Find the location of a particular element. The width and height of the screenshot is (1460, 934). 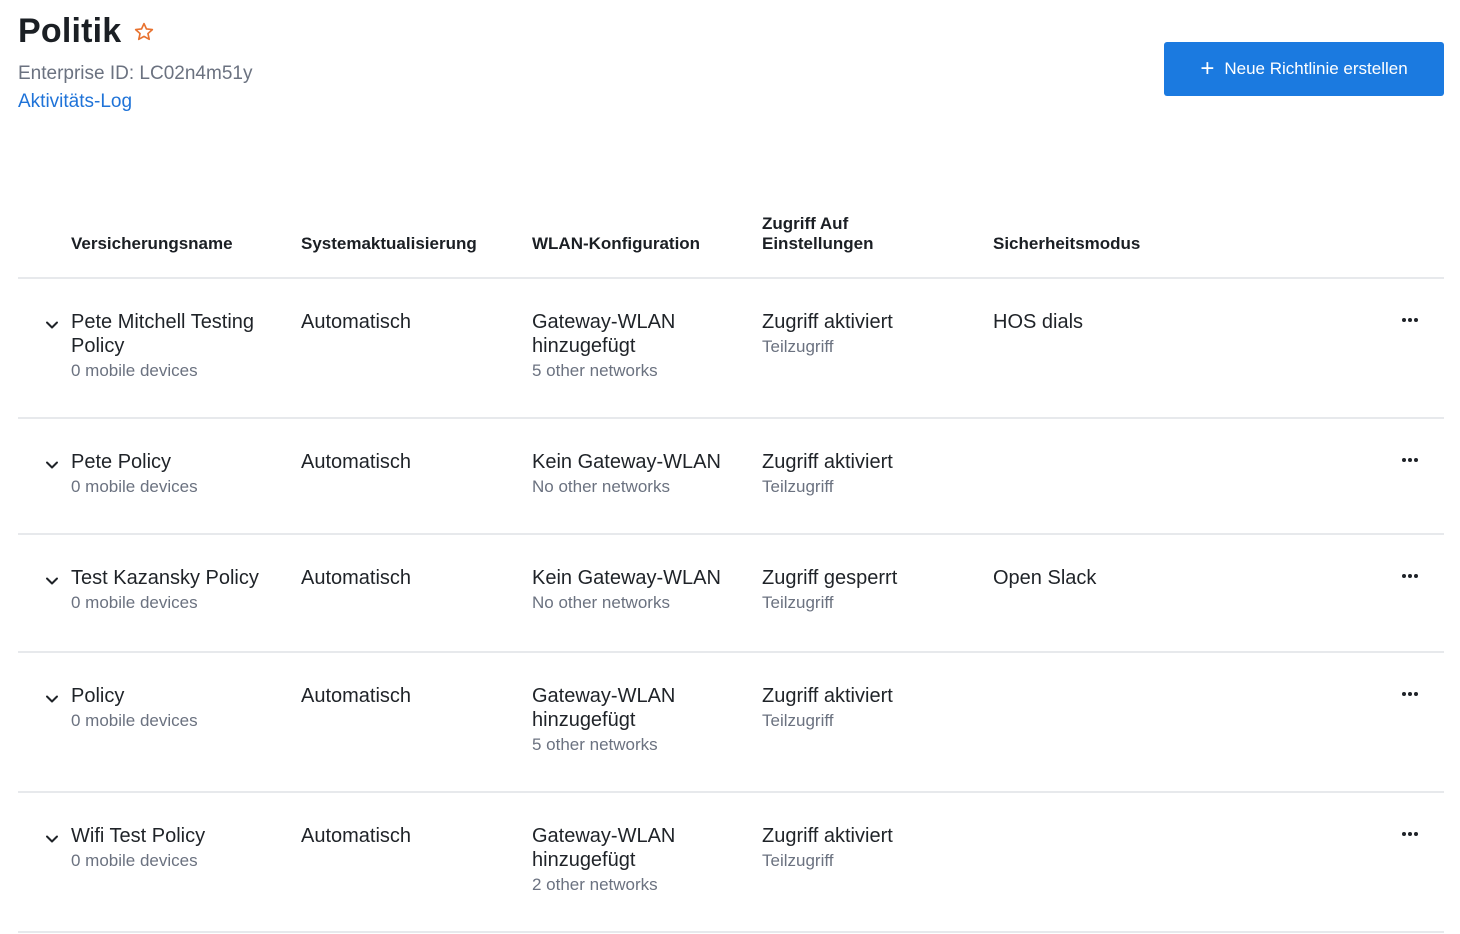

page-title: Politik is located at coordinates (70, 31).